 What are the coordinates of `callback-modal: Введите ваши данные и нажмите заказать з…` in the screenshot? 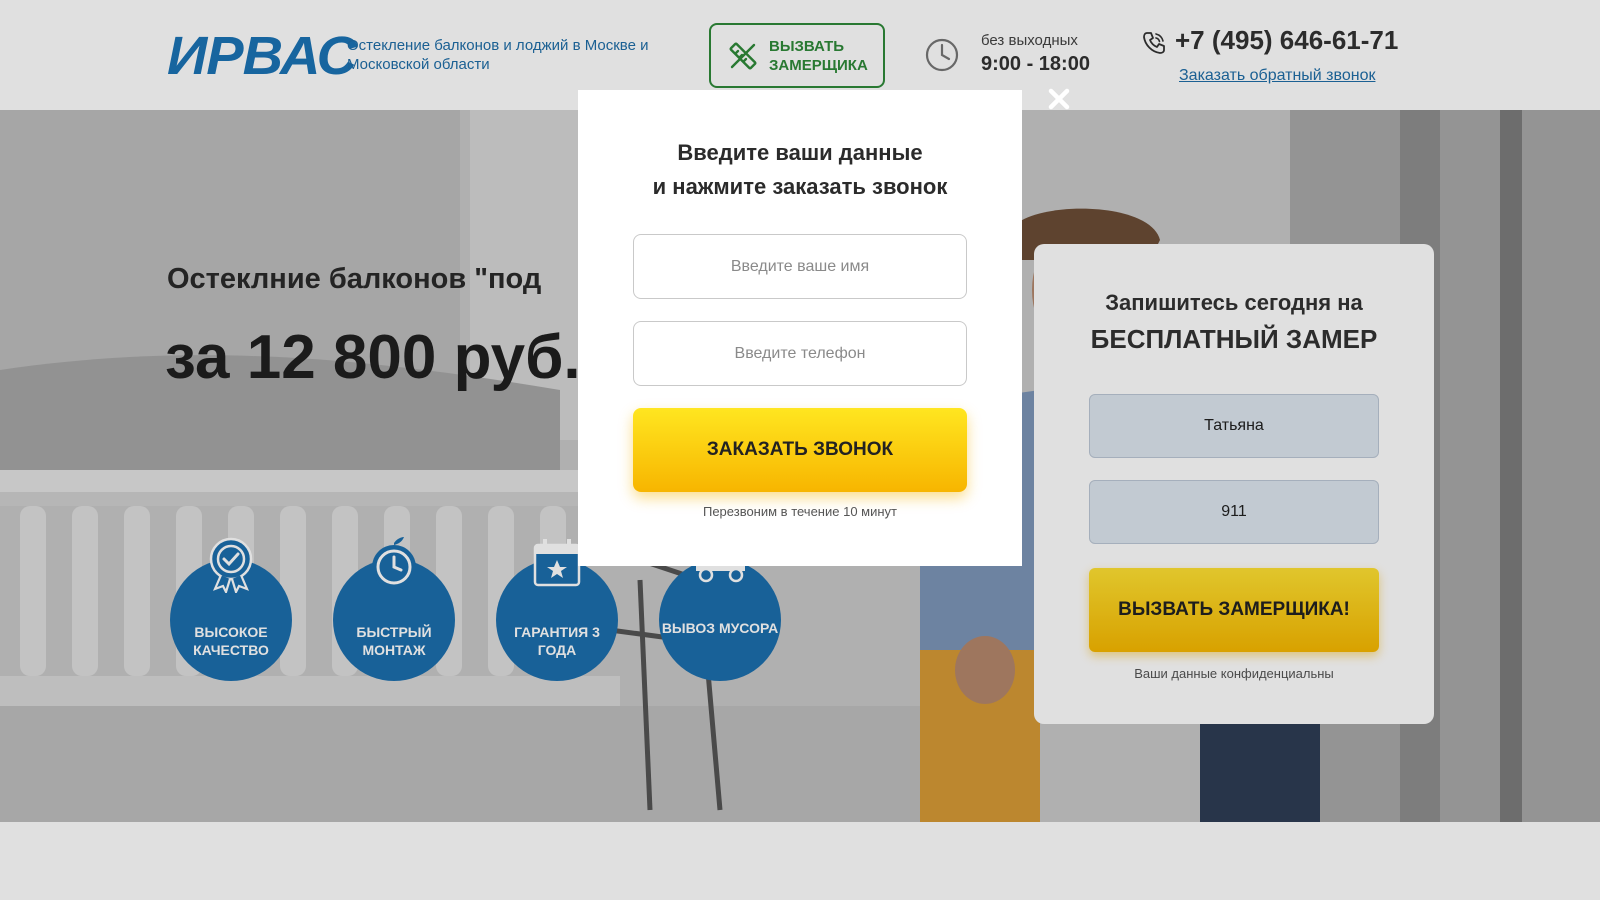 It's located at (800, 328).